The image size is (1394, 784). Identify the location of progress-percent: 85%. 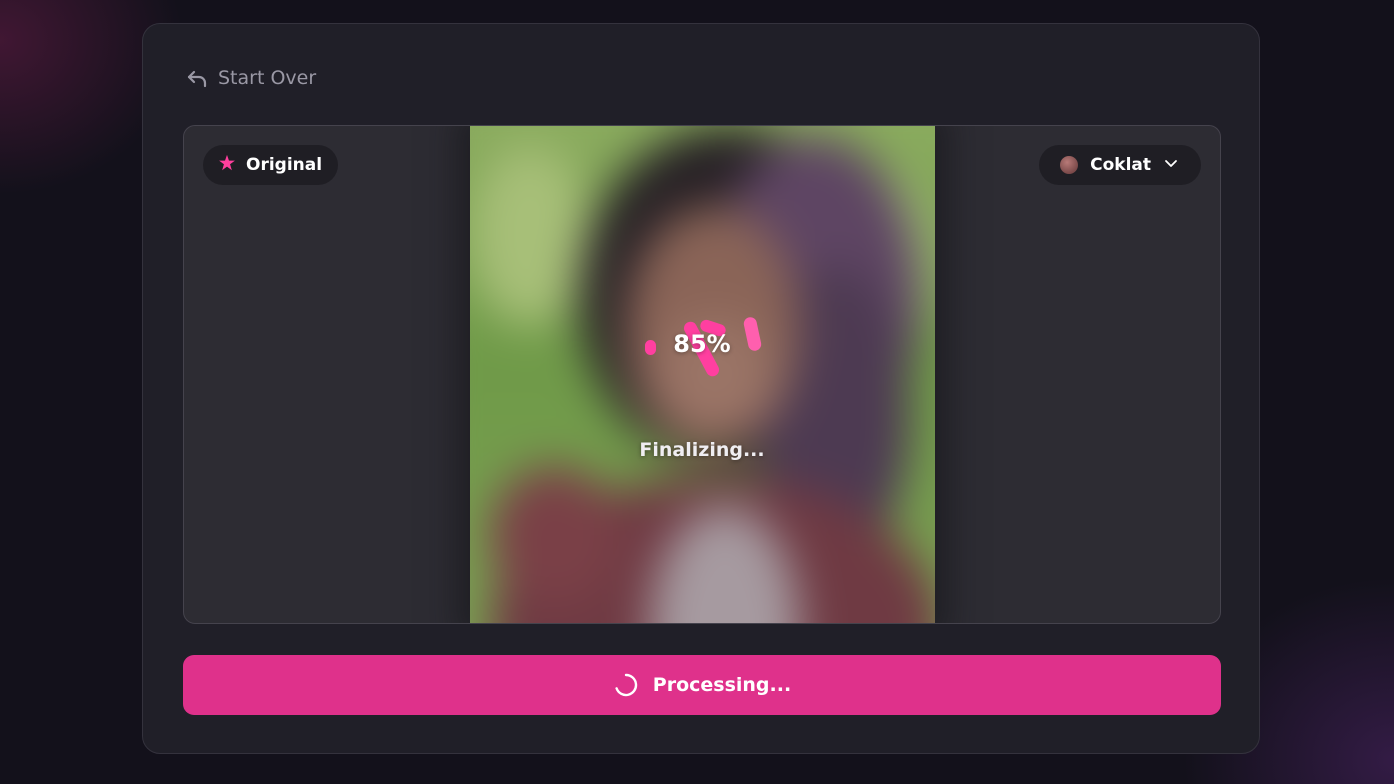
(702, 344).